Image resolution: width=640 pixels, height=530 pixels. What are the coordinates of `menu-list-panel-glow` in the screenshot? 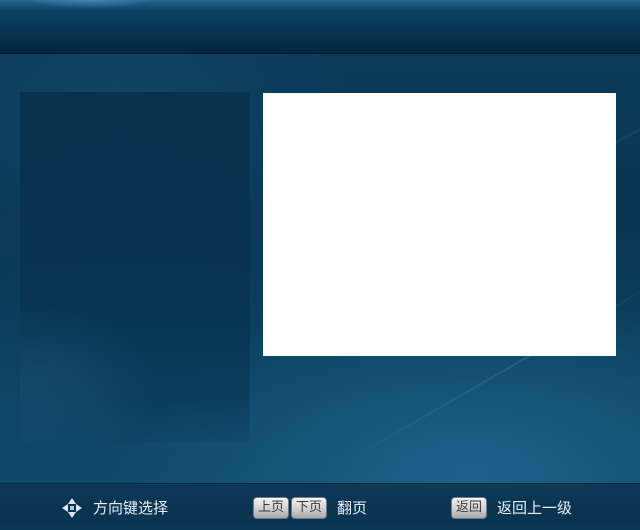 It's located at (90, 371).